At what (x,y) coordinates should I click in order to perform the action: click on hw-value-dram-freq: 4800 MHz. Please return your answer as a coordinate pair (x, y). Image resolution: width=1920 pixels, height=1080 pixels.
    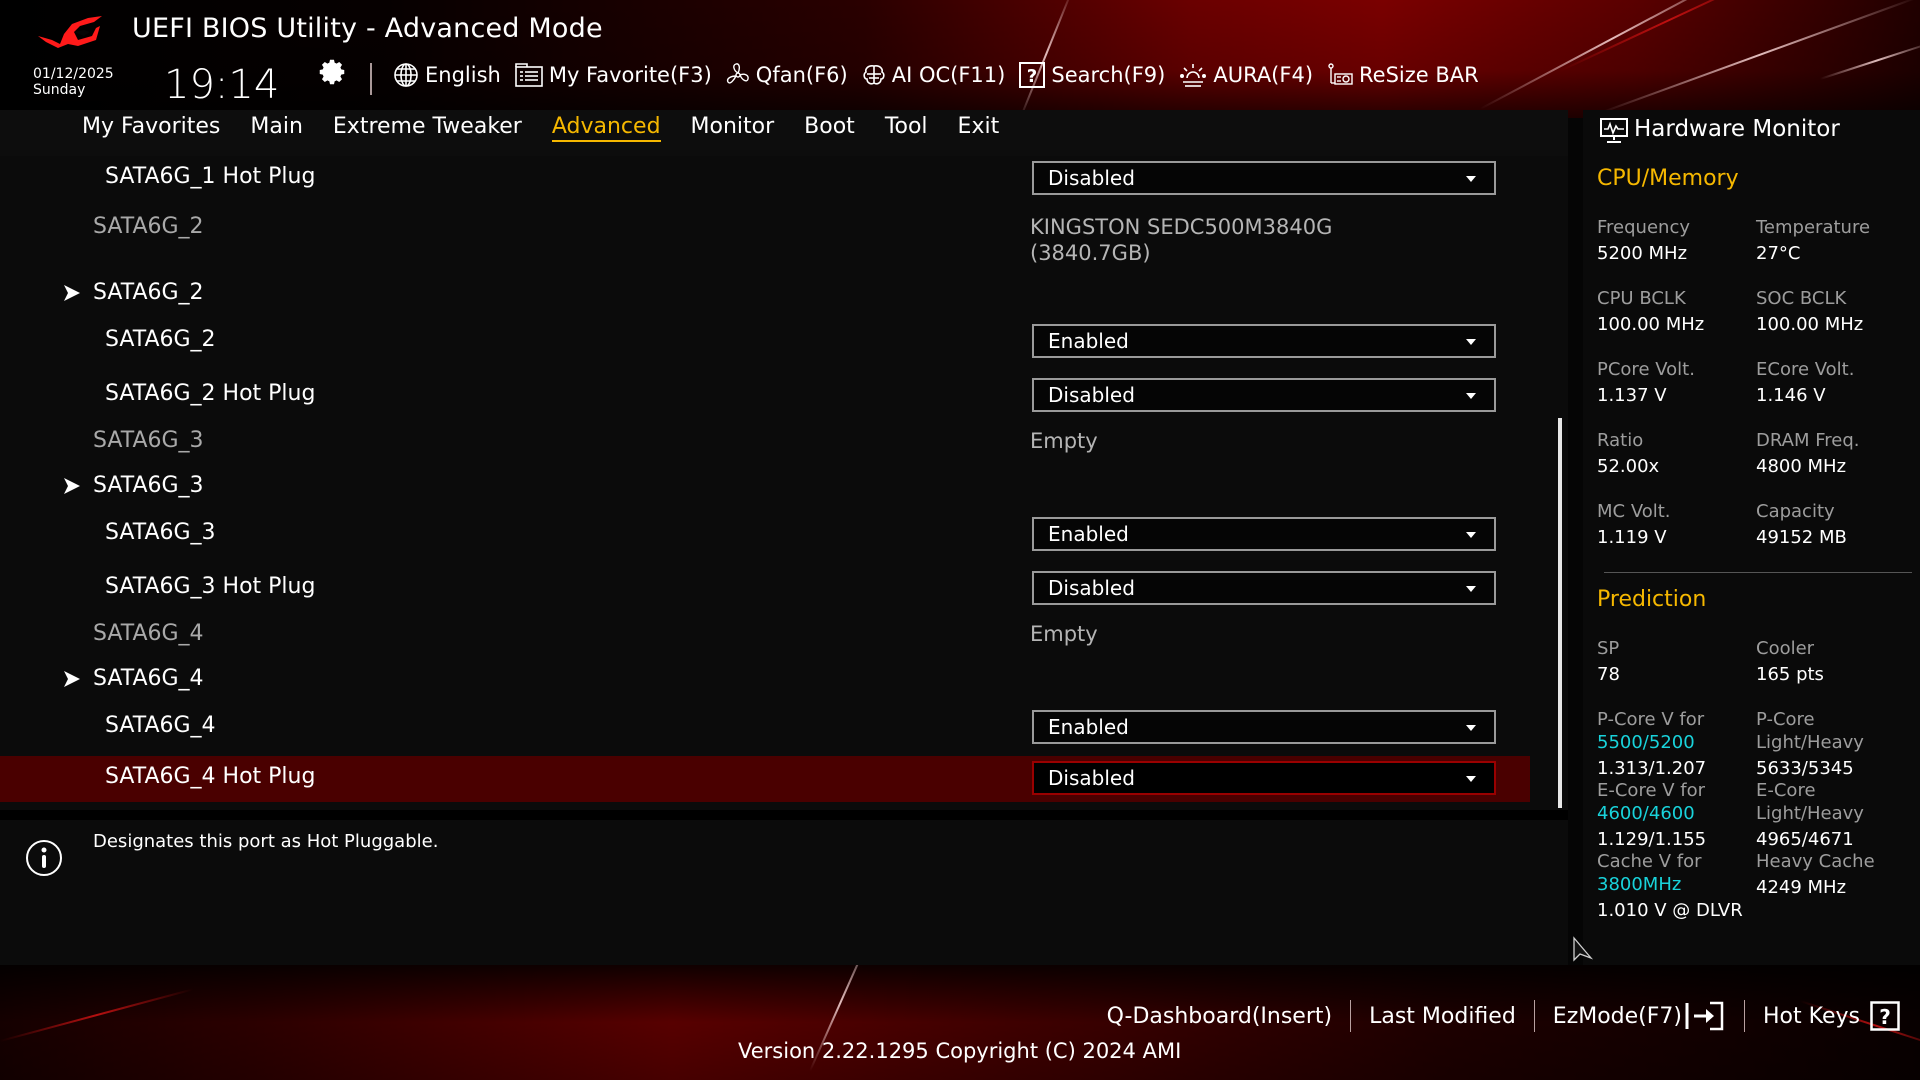
    Looking at the image, I should click on (1801, 466).